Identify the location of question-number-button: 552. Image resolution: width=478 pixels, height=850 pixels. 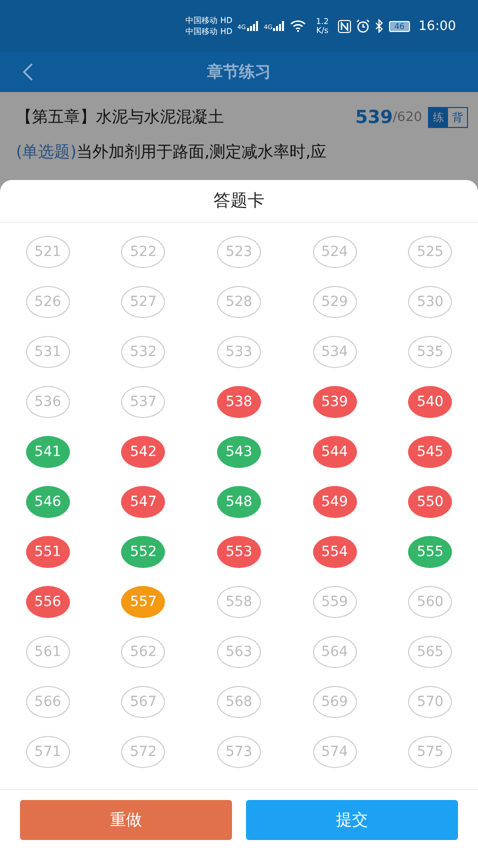
(143, 552).